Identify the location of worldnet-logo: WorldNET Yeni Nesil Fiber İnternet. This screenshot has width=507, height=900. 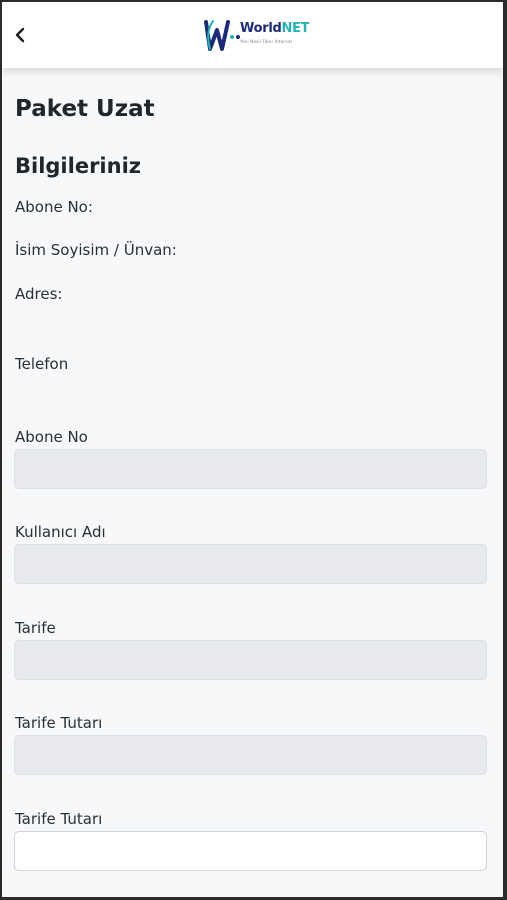
(258, 36).